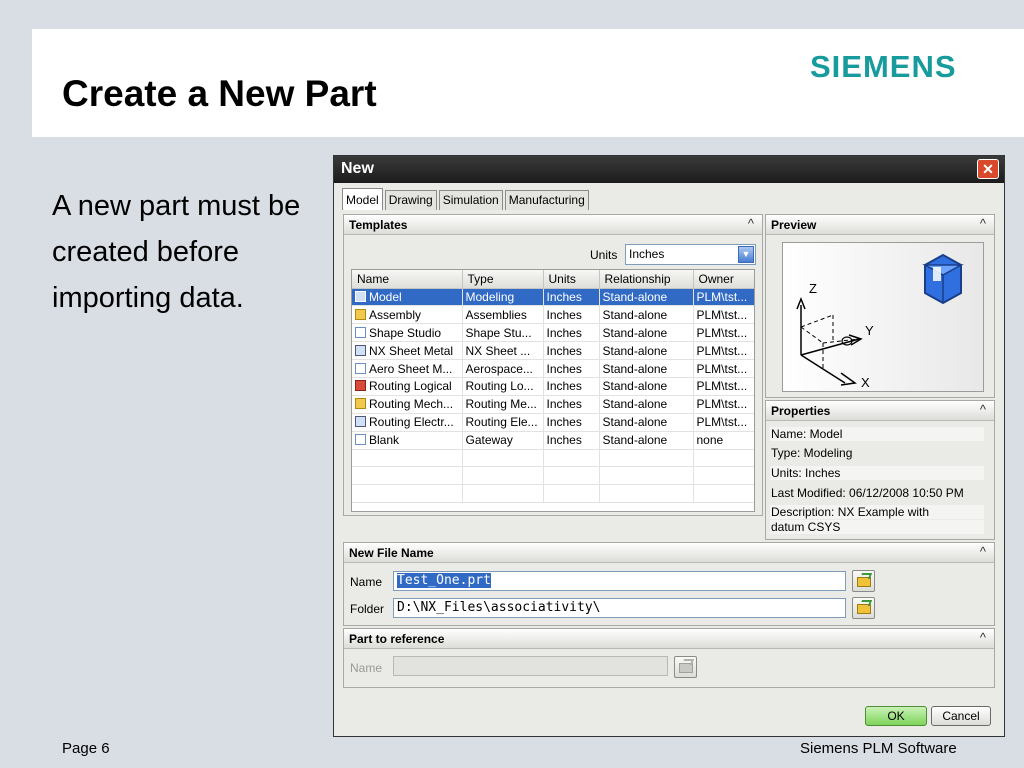  Describe the element at coordinates (863, 608) in the screenshot. I see `browse-folder-button` at that location.